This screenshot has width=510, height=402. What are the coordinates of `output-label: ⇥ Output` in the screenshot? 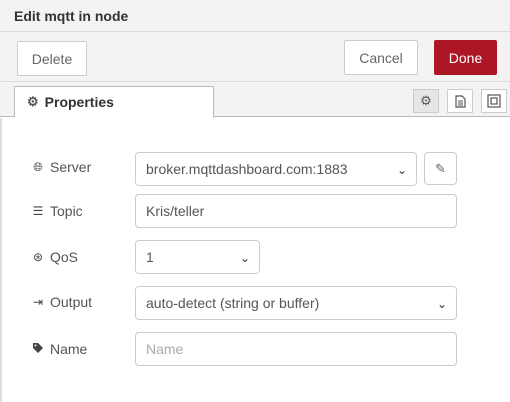 It's located at (61, 302).